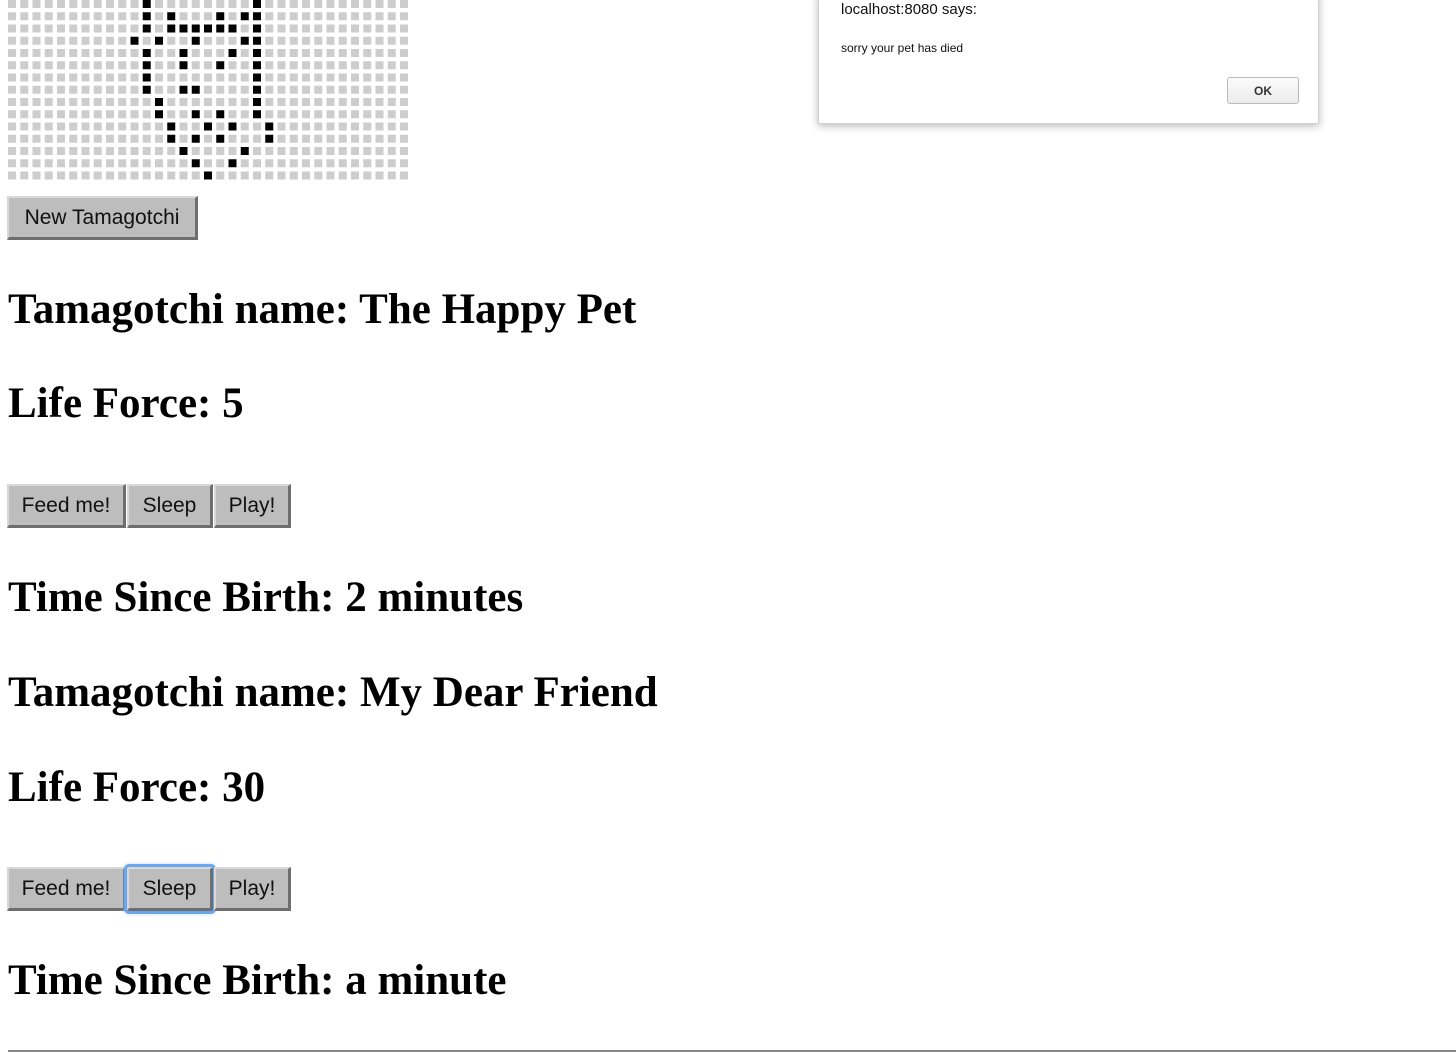 This screenshot has width=1456, height=1063. I want to click on pet-1-feed-button: Feed me!, so click(66, 506).